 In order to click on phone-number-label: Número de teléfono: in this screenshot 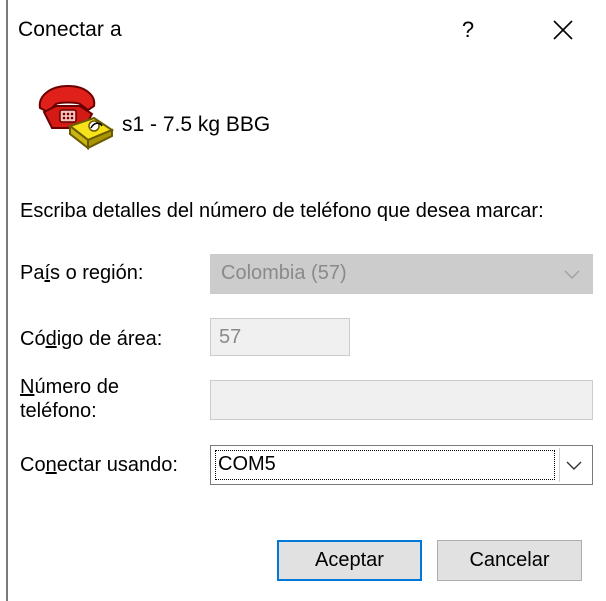, I will do `click(69, 399)`.